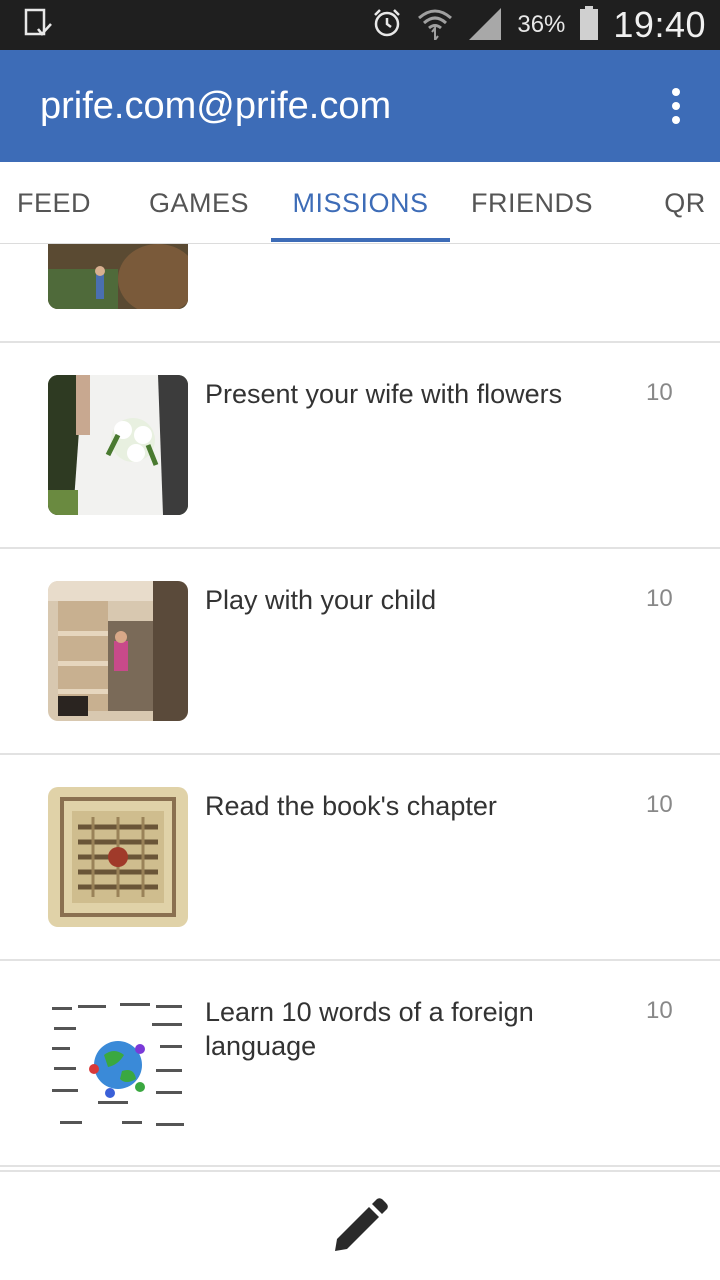  Describe the element at coordinates (485, 25) in the screenshot. I see `signal-icon` at that location.